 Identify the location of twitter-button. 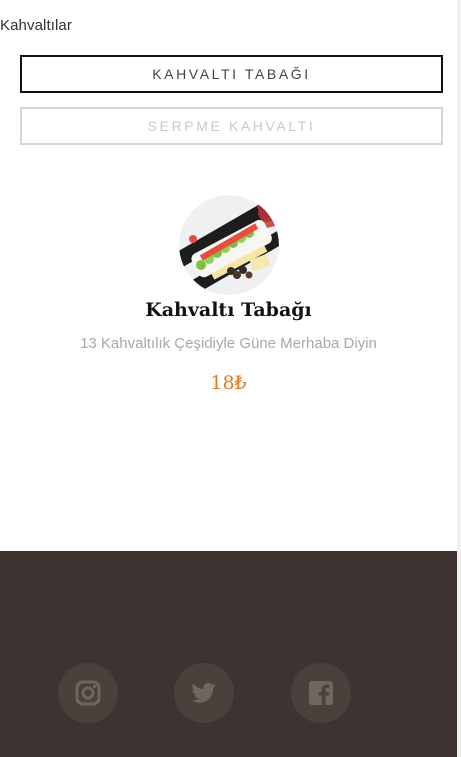
(204, 693).